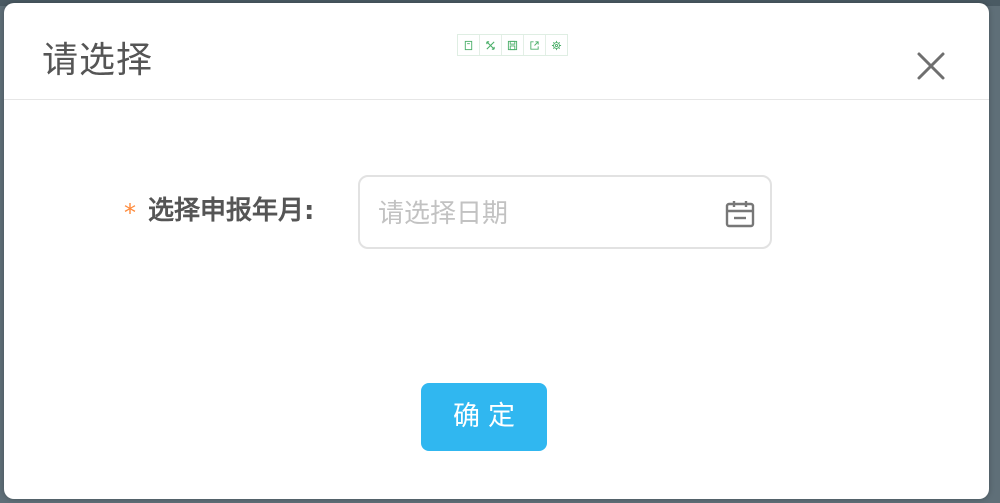  What do you see at coordinates (469, 45) in the screenshot?
I see `bookmark-icon` at bounding box center [469, 45].